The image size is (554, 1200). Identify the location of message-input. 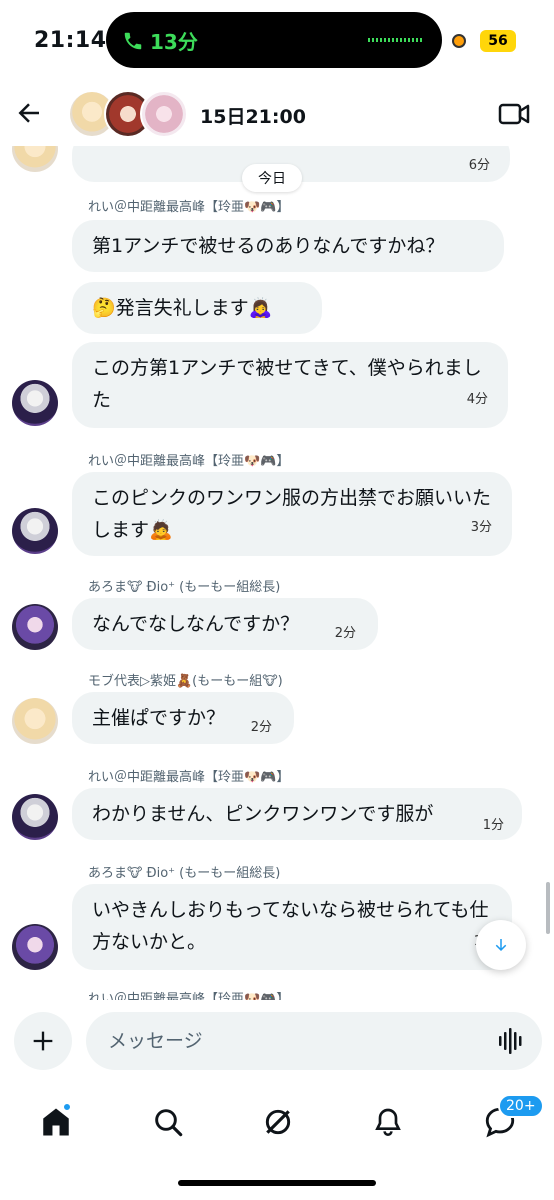
(314, 1041).